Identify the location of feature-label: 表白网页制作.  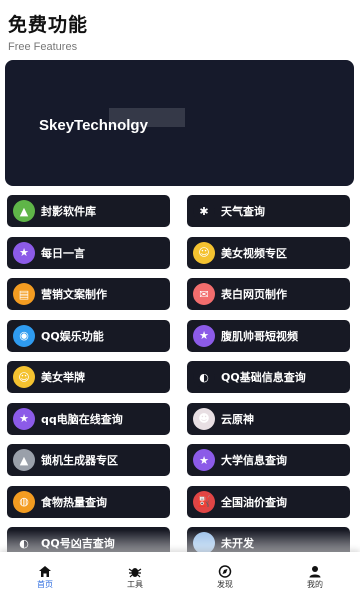
(254, 294).